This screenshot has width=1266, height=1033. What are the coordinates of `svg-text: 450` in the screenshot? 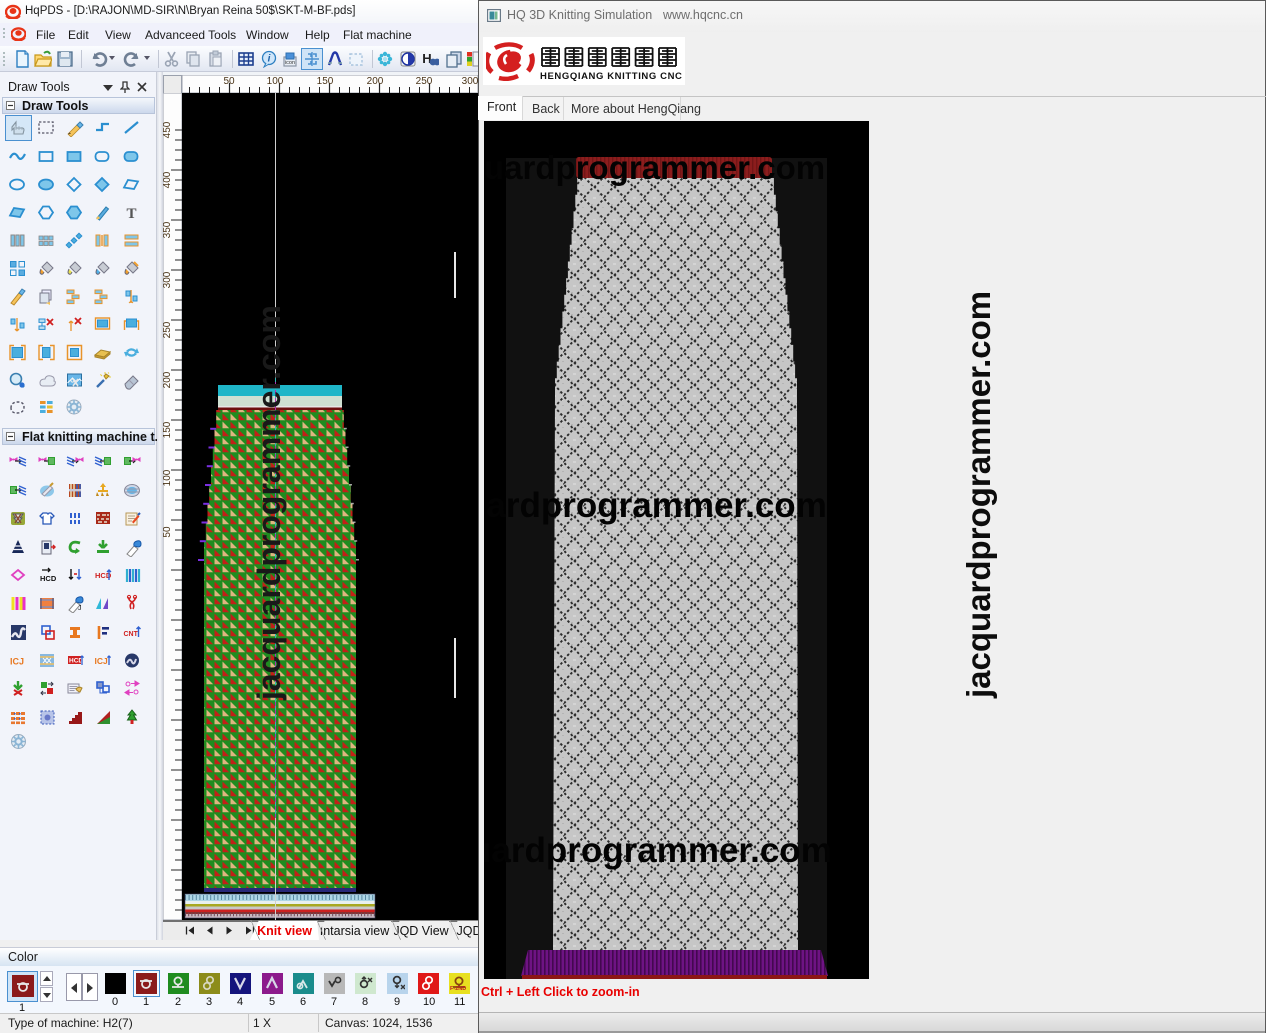 It's located at (168, 129).